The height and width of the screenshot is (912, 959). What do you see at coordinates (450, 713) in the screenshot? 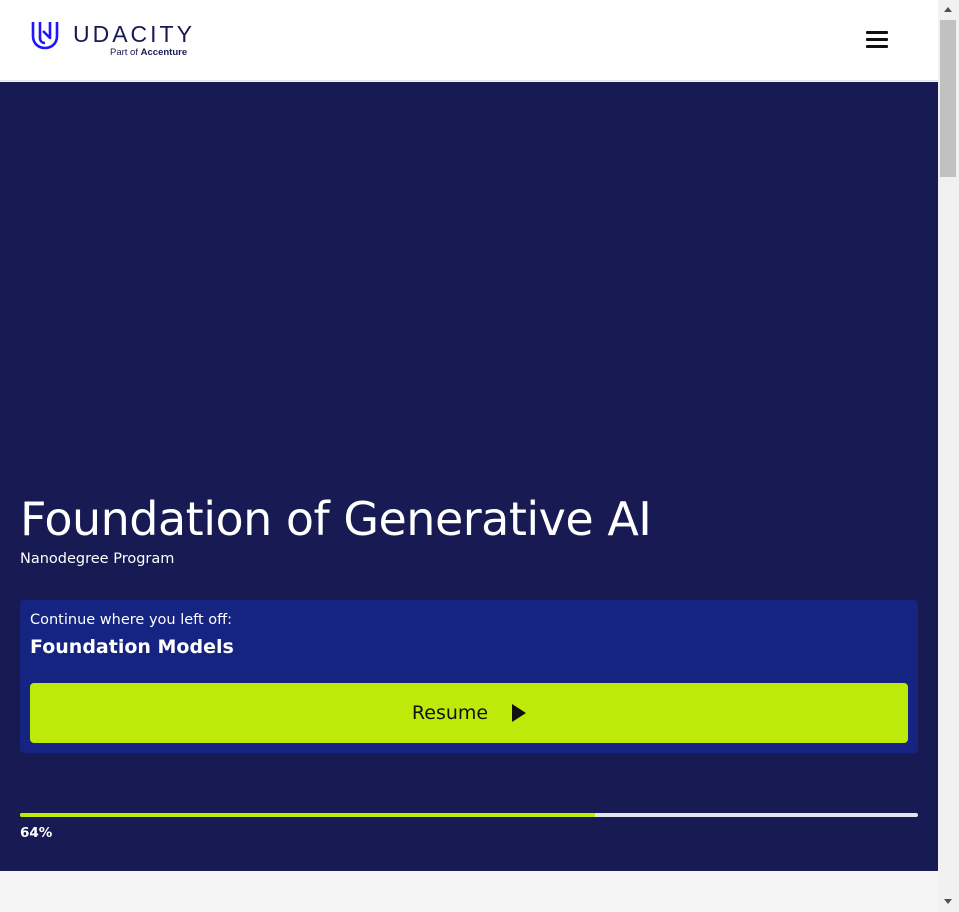
I see `resume-button-label: Resume` at bounding box center [450, 713].